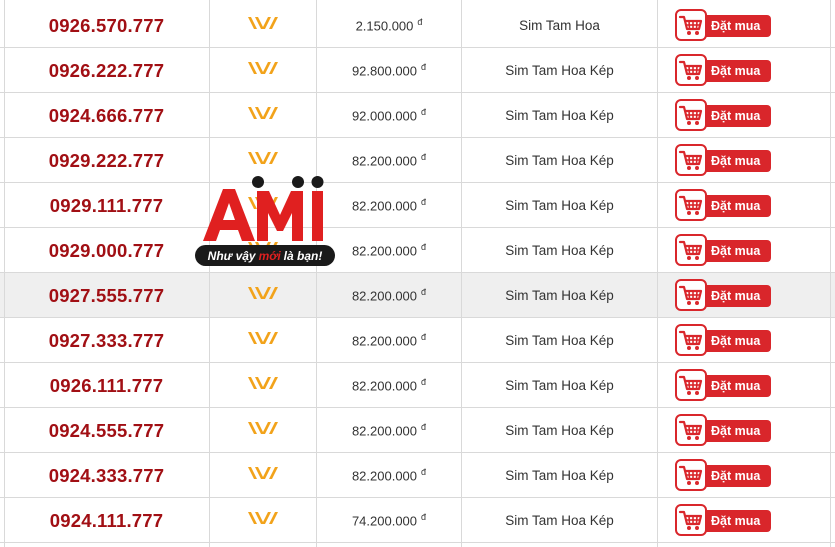  What do you see at coordinates (107, 251) in the screenshot?
I see `phone-number-link: 0929.000.777` at bounding box center [107, 251].